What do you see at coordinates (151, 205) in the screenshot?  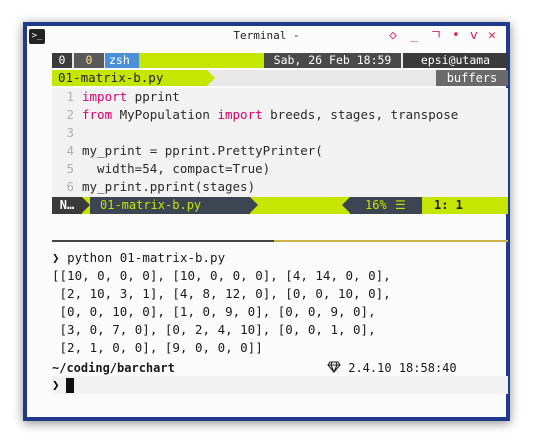 I see `statusline-file-name: 01-matrix-b.py` at bounding box center [151, 205].